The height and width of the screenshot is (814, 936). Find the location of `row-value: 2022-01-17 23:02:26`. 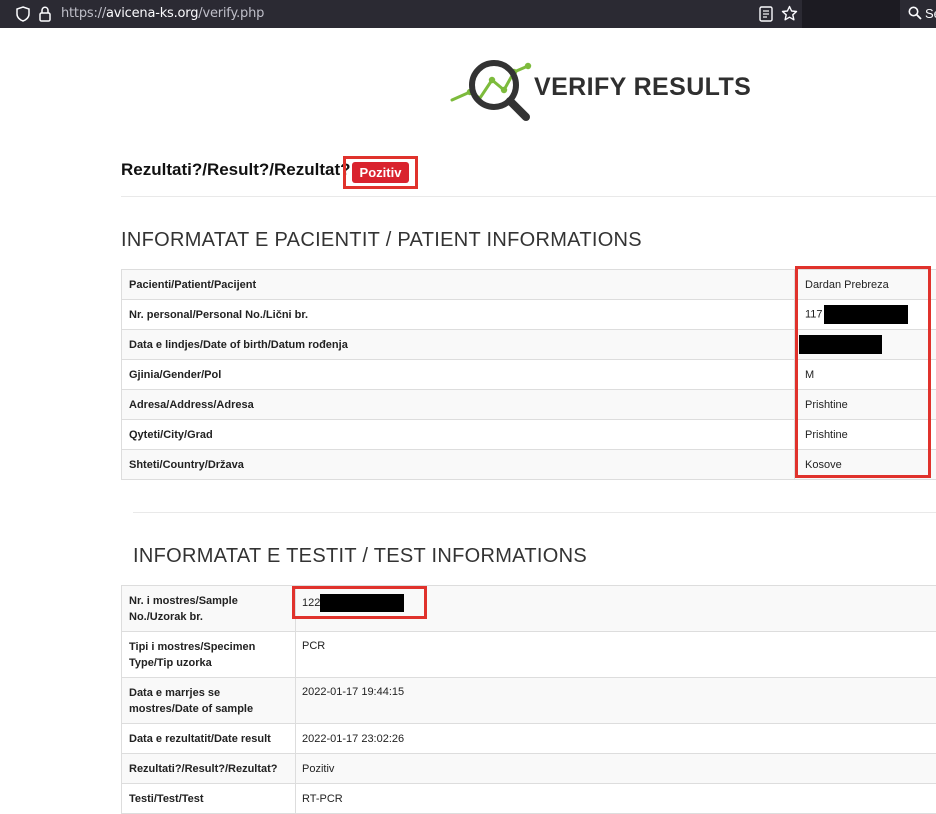

row-value: 2022-01-17 23:02:26 is located at coordinates (615, 738).